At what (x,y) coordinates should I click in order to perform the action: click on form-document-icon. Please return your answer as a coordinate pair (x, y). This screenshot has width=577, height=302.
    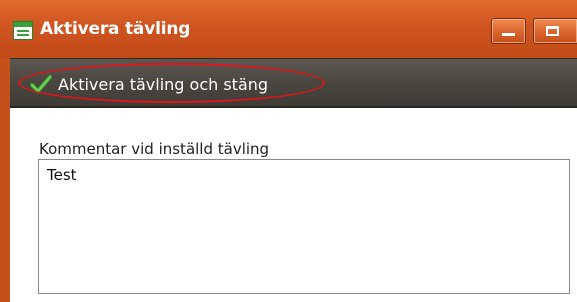
    Looking at the image, I should click on (23, 30).